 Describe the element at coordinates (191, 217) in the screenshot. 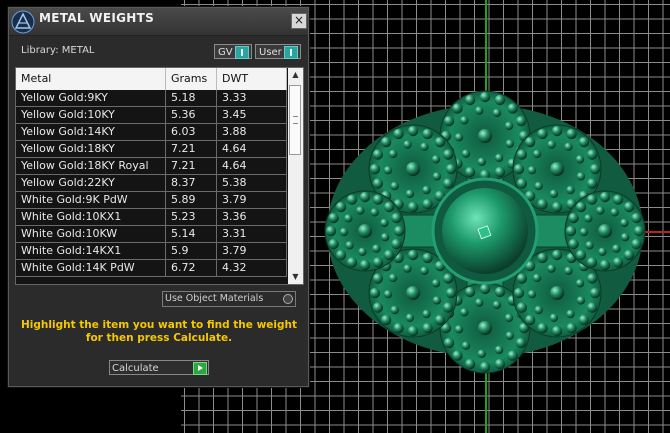

I see `cell-grams: 5.23` at that location.